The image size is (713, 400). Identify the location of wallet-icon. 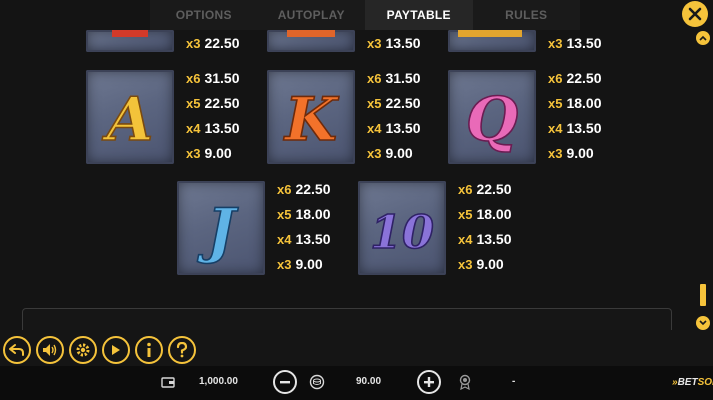
(168, 382).